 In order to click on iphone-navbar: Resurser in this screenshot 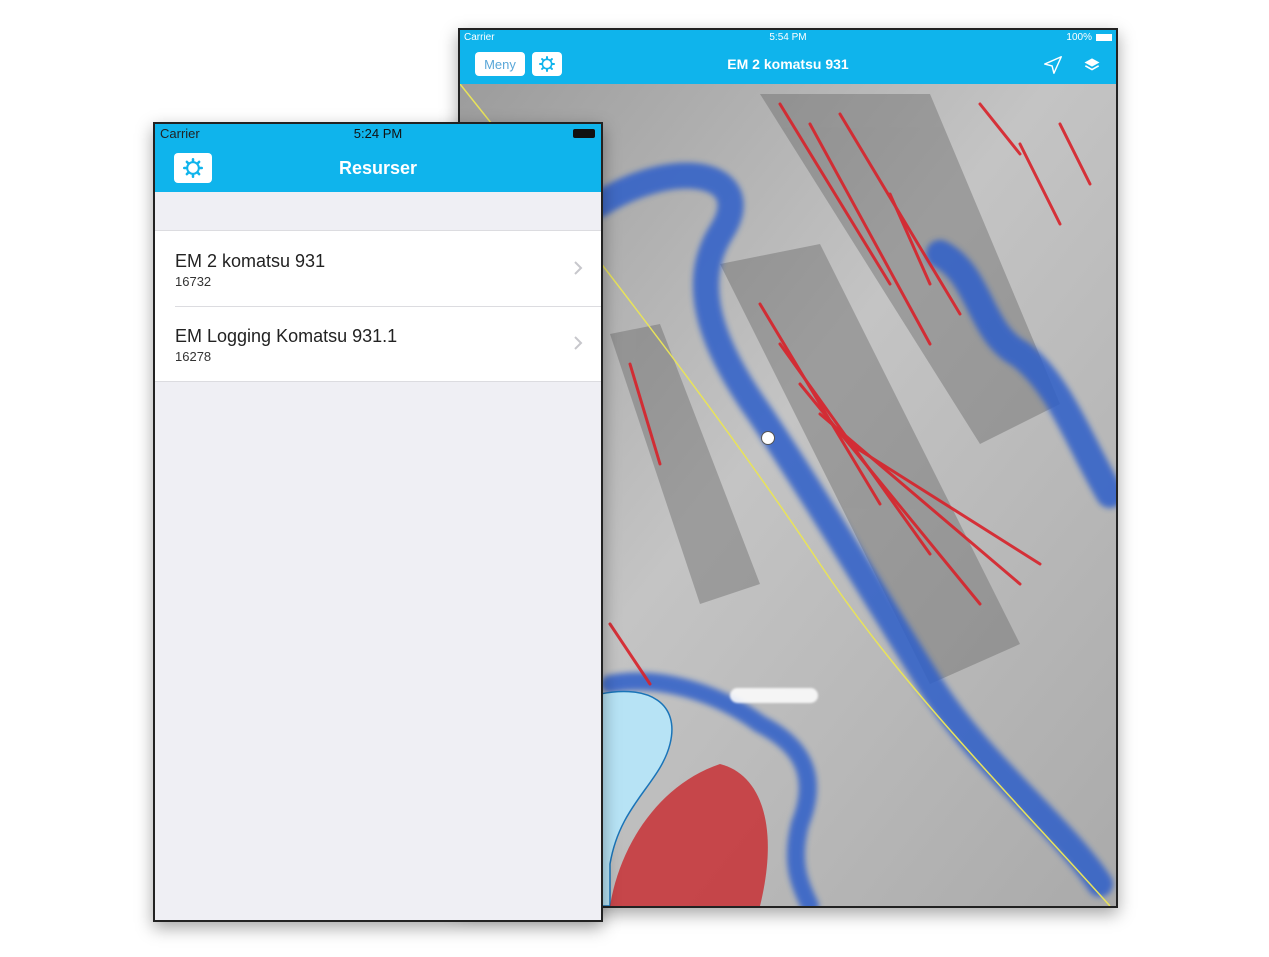, I will do `click(378, 167)`.